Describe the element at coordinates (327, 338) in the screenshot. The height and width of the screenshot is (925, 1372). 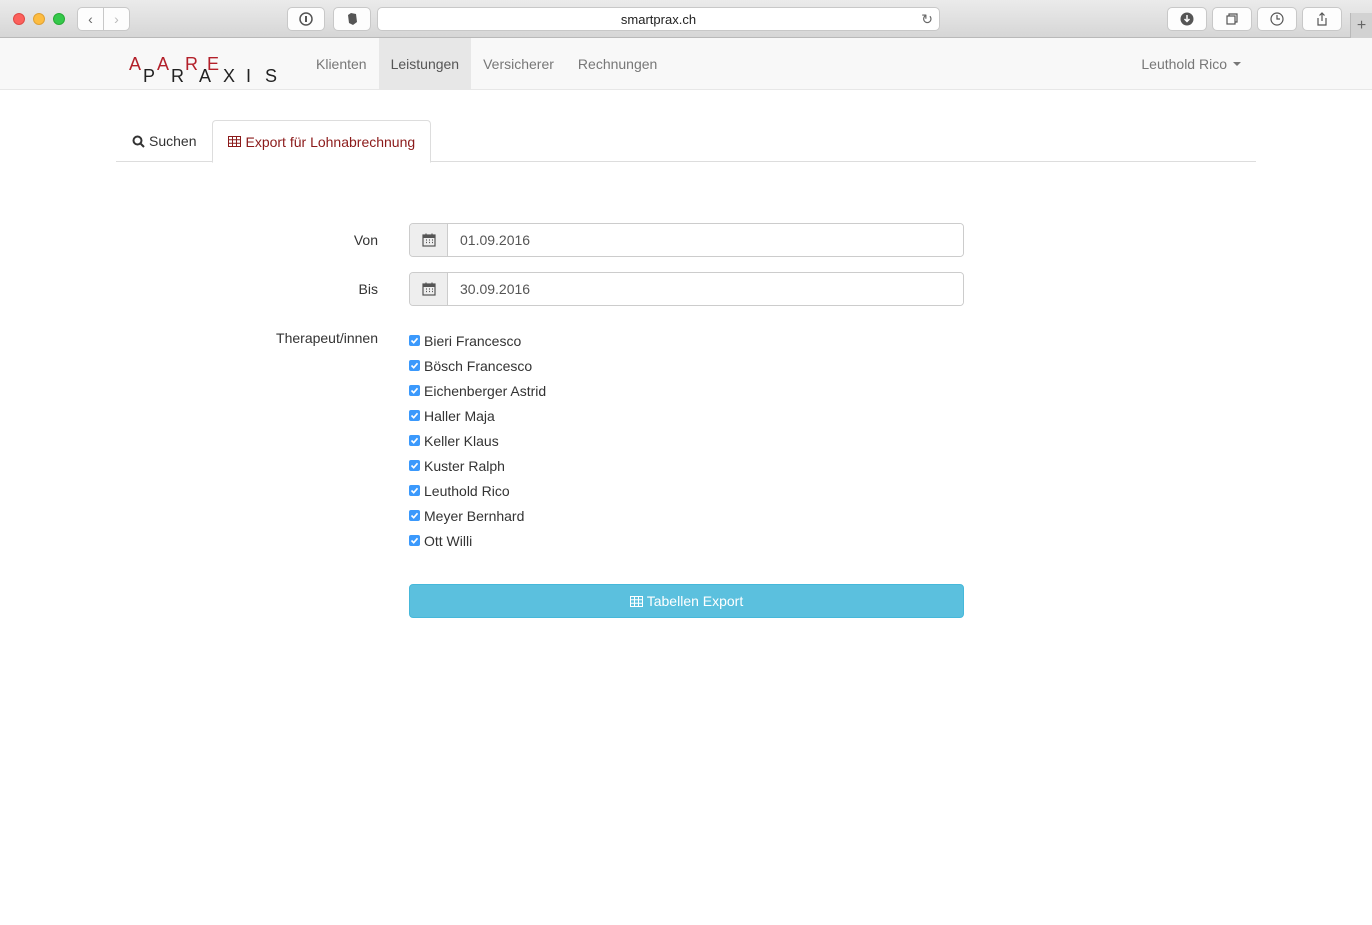
I see `therapists-label: Therapeut/innen` at that location.